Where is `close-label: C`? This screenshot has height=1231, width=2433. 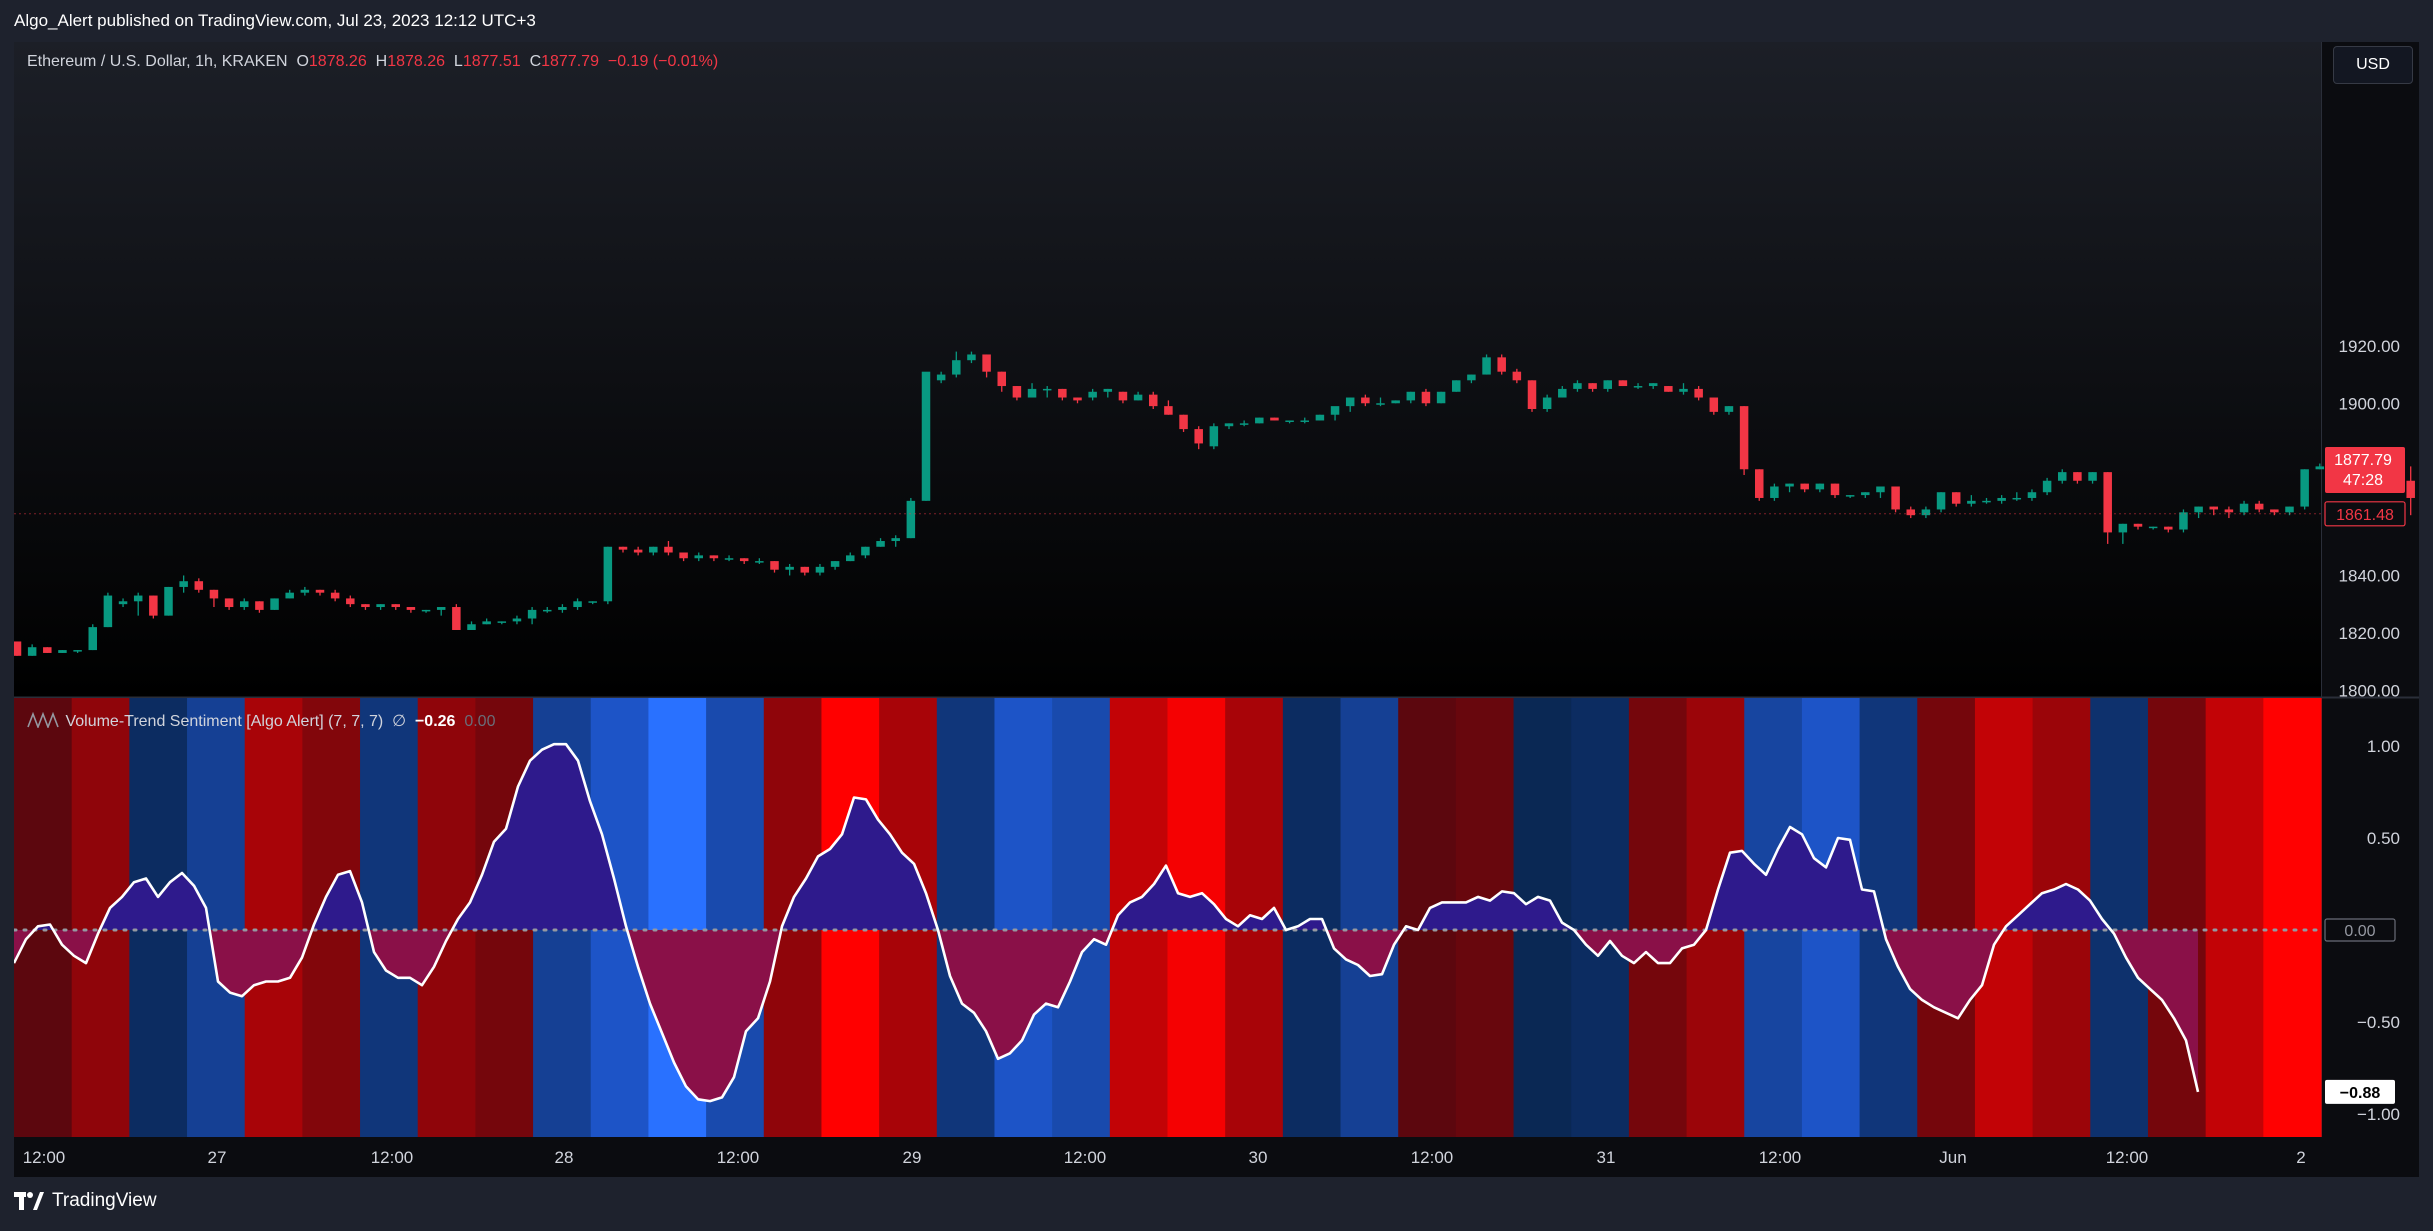 close-label: C is located at coordinates (535, 61).